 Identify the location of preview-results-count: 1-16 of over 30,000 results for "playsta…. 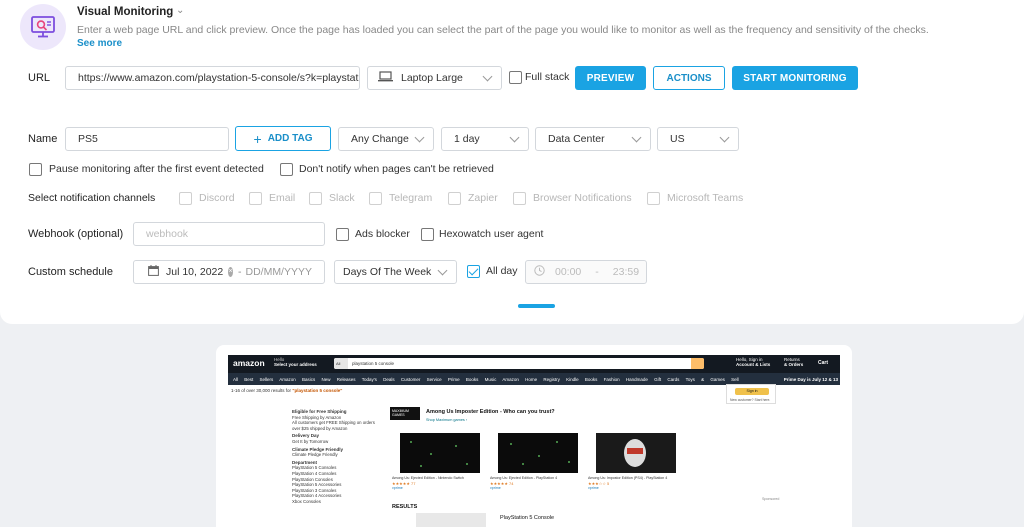
(287, 390).